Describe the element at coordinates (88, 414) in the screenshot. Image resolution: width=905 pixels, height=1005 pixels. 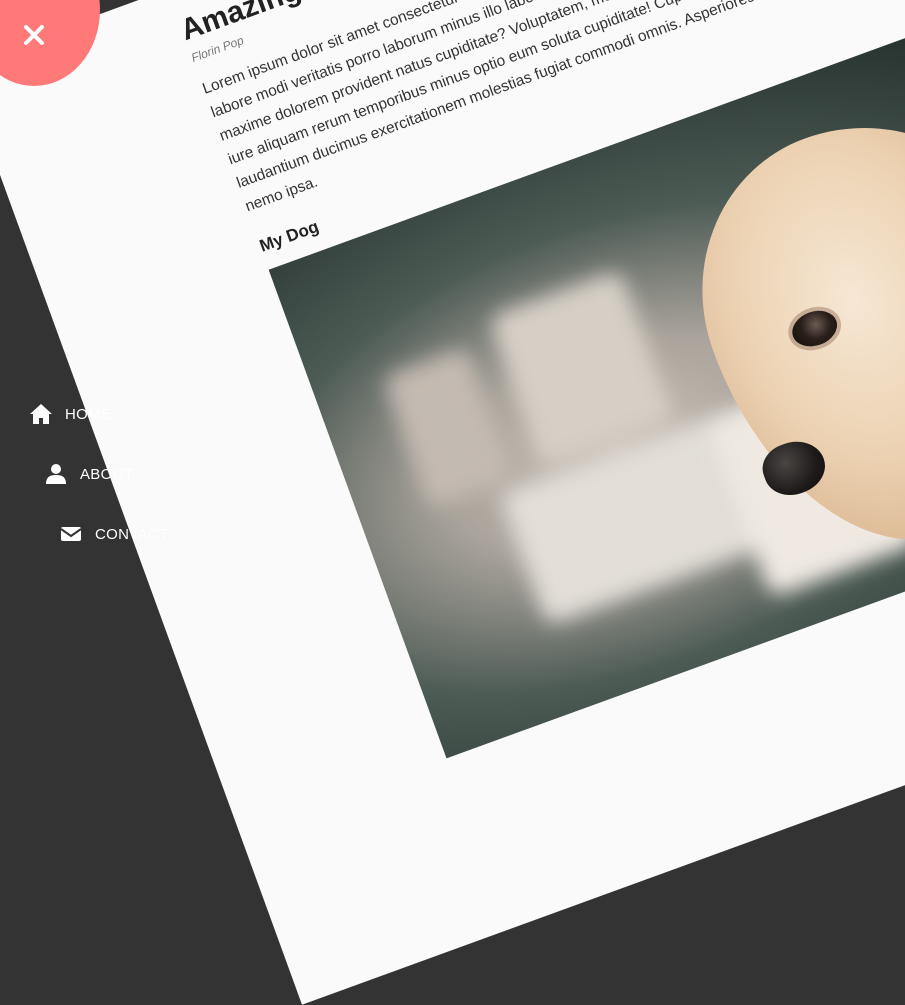
I see `nav-item-label: HOME` at that location.